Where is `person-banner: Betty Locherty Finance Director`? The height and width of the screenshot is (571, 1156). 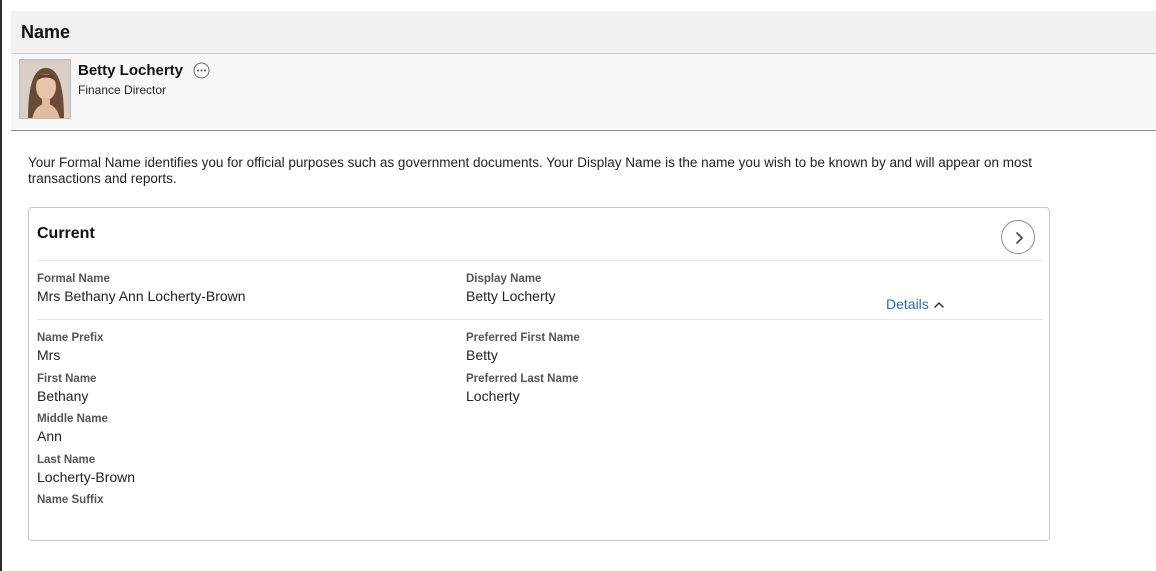 person-banner: Betty Locherty Finance Director is located at coordinates (583, 92).